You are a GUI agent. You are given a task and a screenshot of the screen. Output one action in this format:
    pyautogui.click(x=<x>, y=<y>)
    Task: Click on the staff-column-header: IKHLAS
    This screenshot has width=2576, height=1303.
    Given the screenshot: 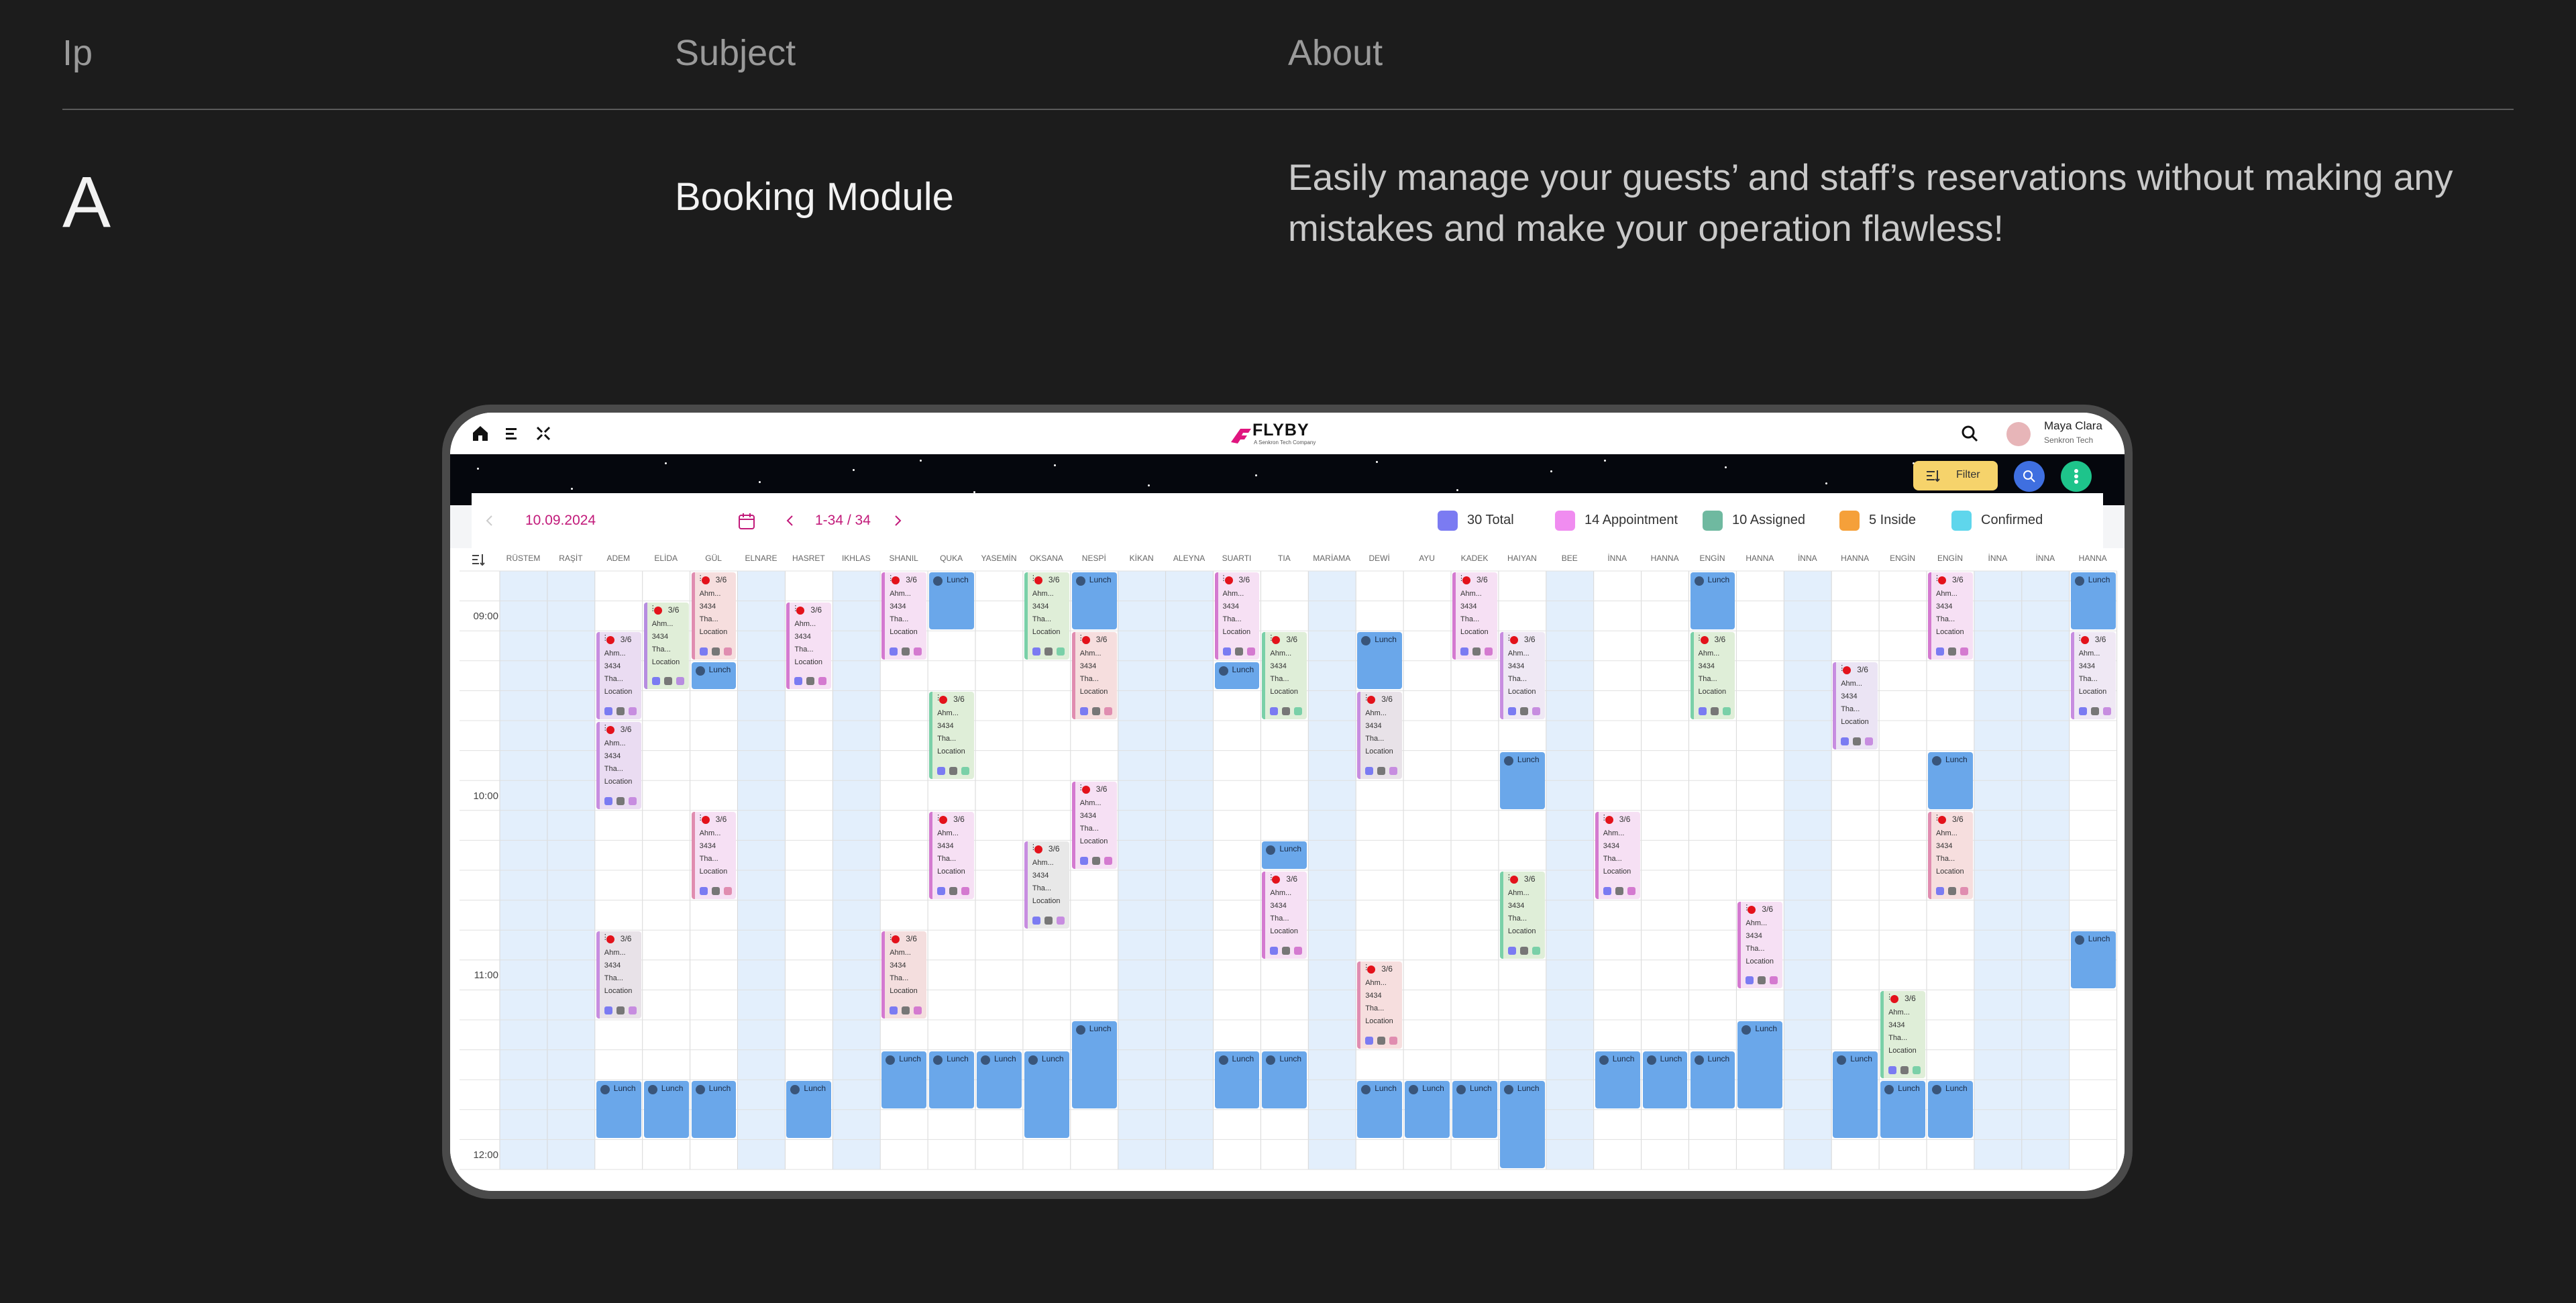 What is the action you would take?
    pyautogui.click(x=856, y=558)
    